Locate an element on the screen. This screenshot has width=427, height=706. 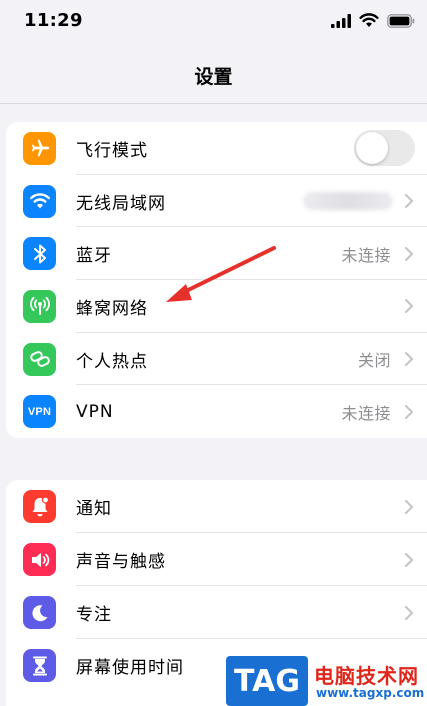
settings-row-notifications: 通知 is located at coordinates (216, 506).